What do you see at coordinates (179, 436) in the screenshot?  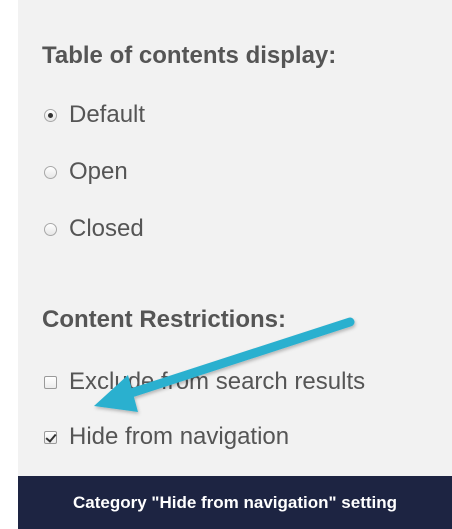 I see `hide-navigation-label: Hide from navigation` at bounding box center [179, 436].